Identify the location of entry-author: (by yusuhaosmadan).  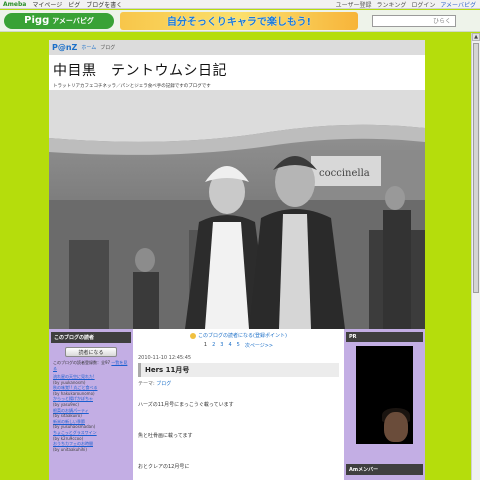
(74, 427).